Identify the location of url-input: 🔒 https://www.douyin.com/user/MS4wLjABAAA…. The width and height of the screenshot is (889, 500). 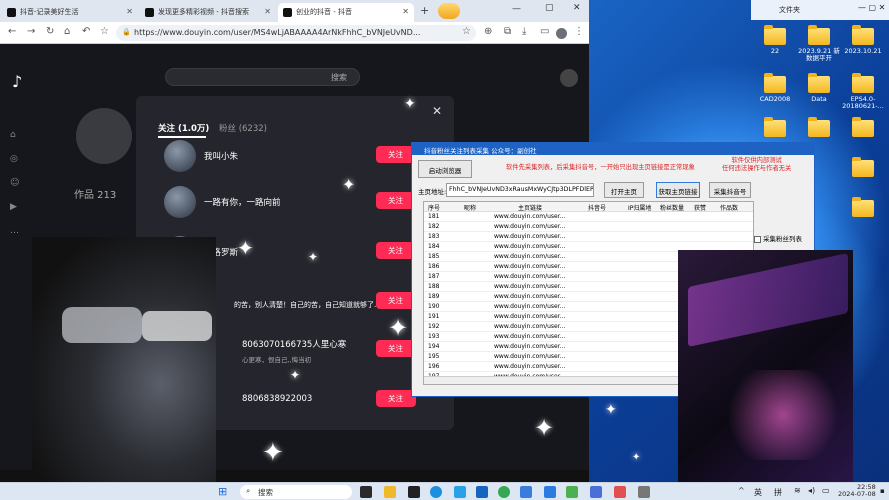
(296, 33).